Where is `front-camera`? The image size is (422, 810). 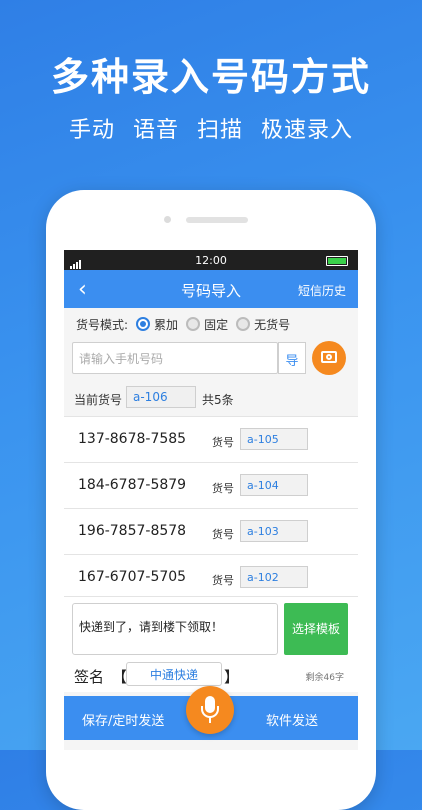
front-camera is located at coordinates (167, 219).